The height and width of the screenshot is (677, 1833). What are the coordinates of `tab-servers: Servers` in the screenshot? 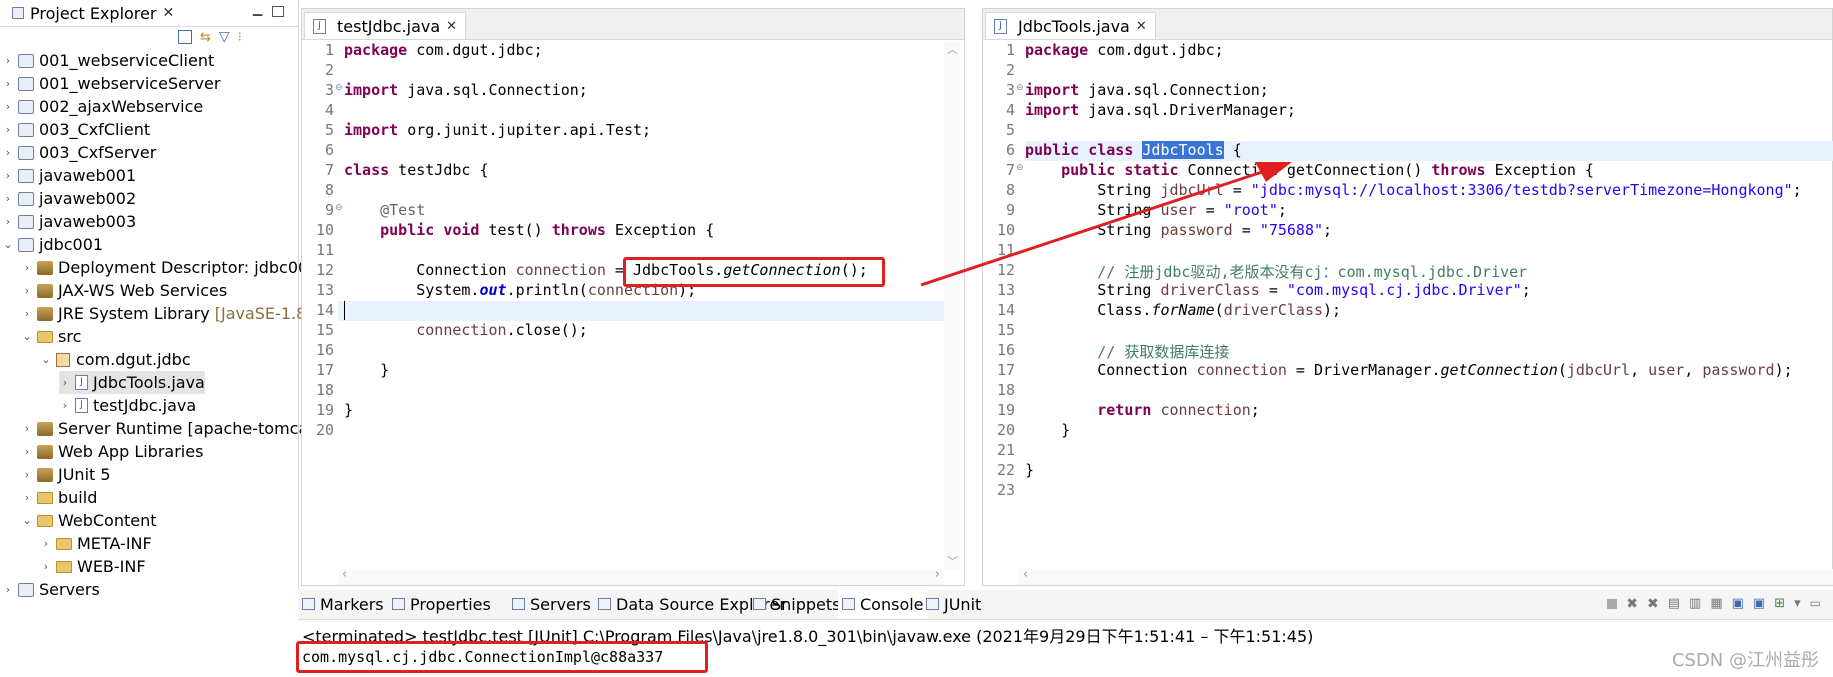 It's located at (551, 604).